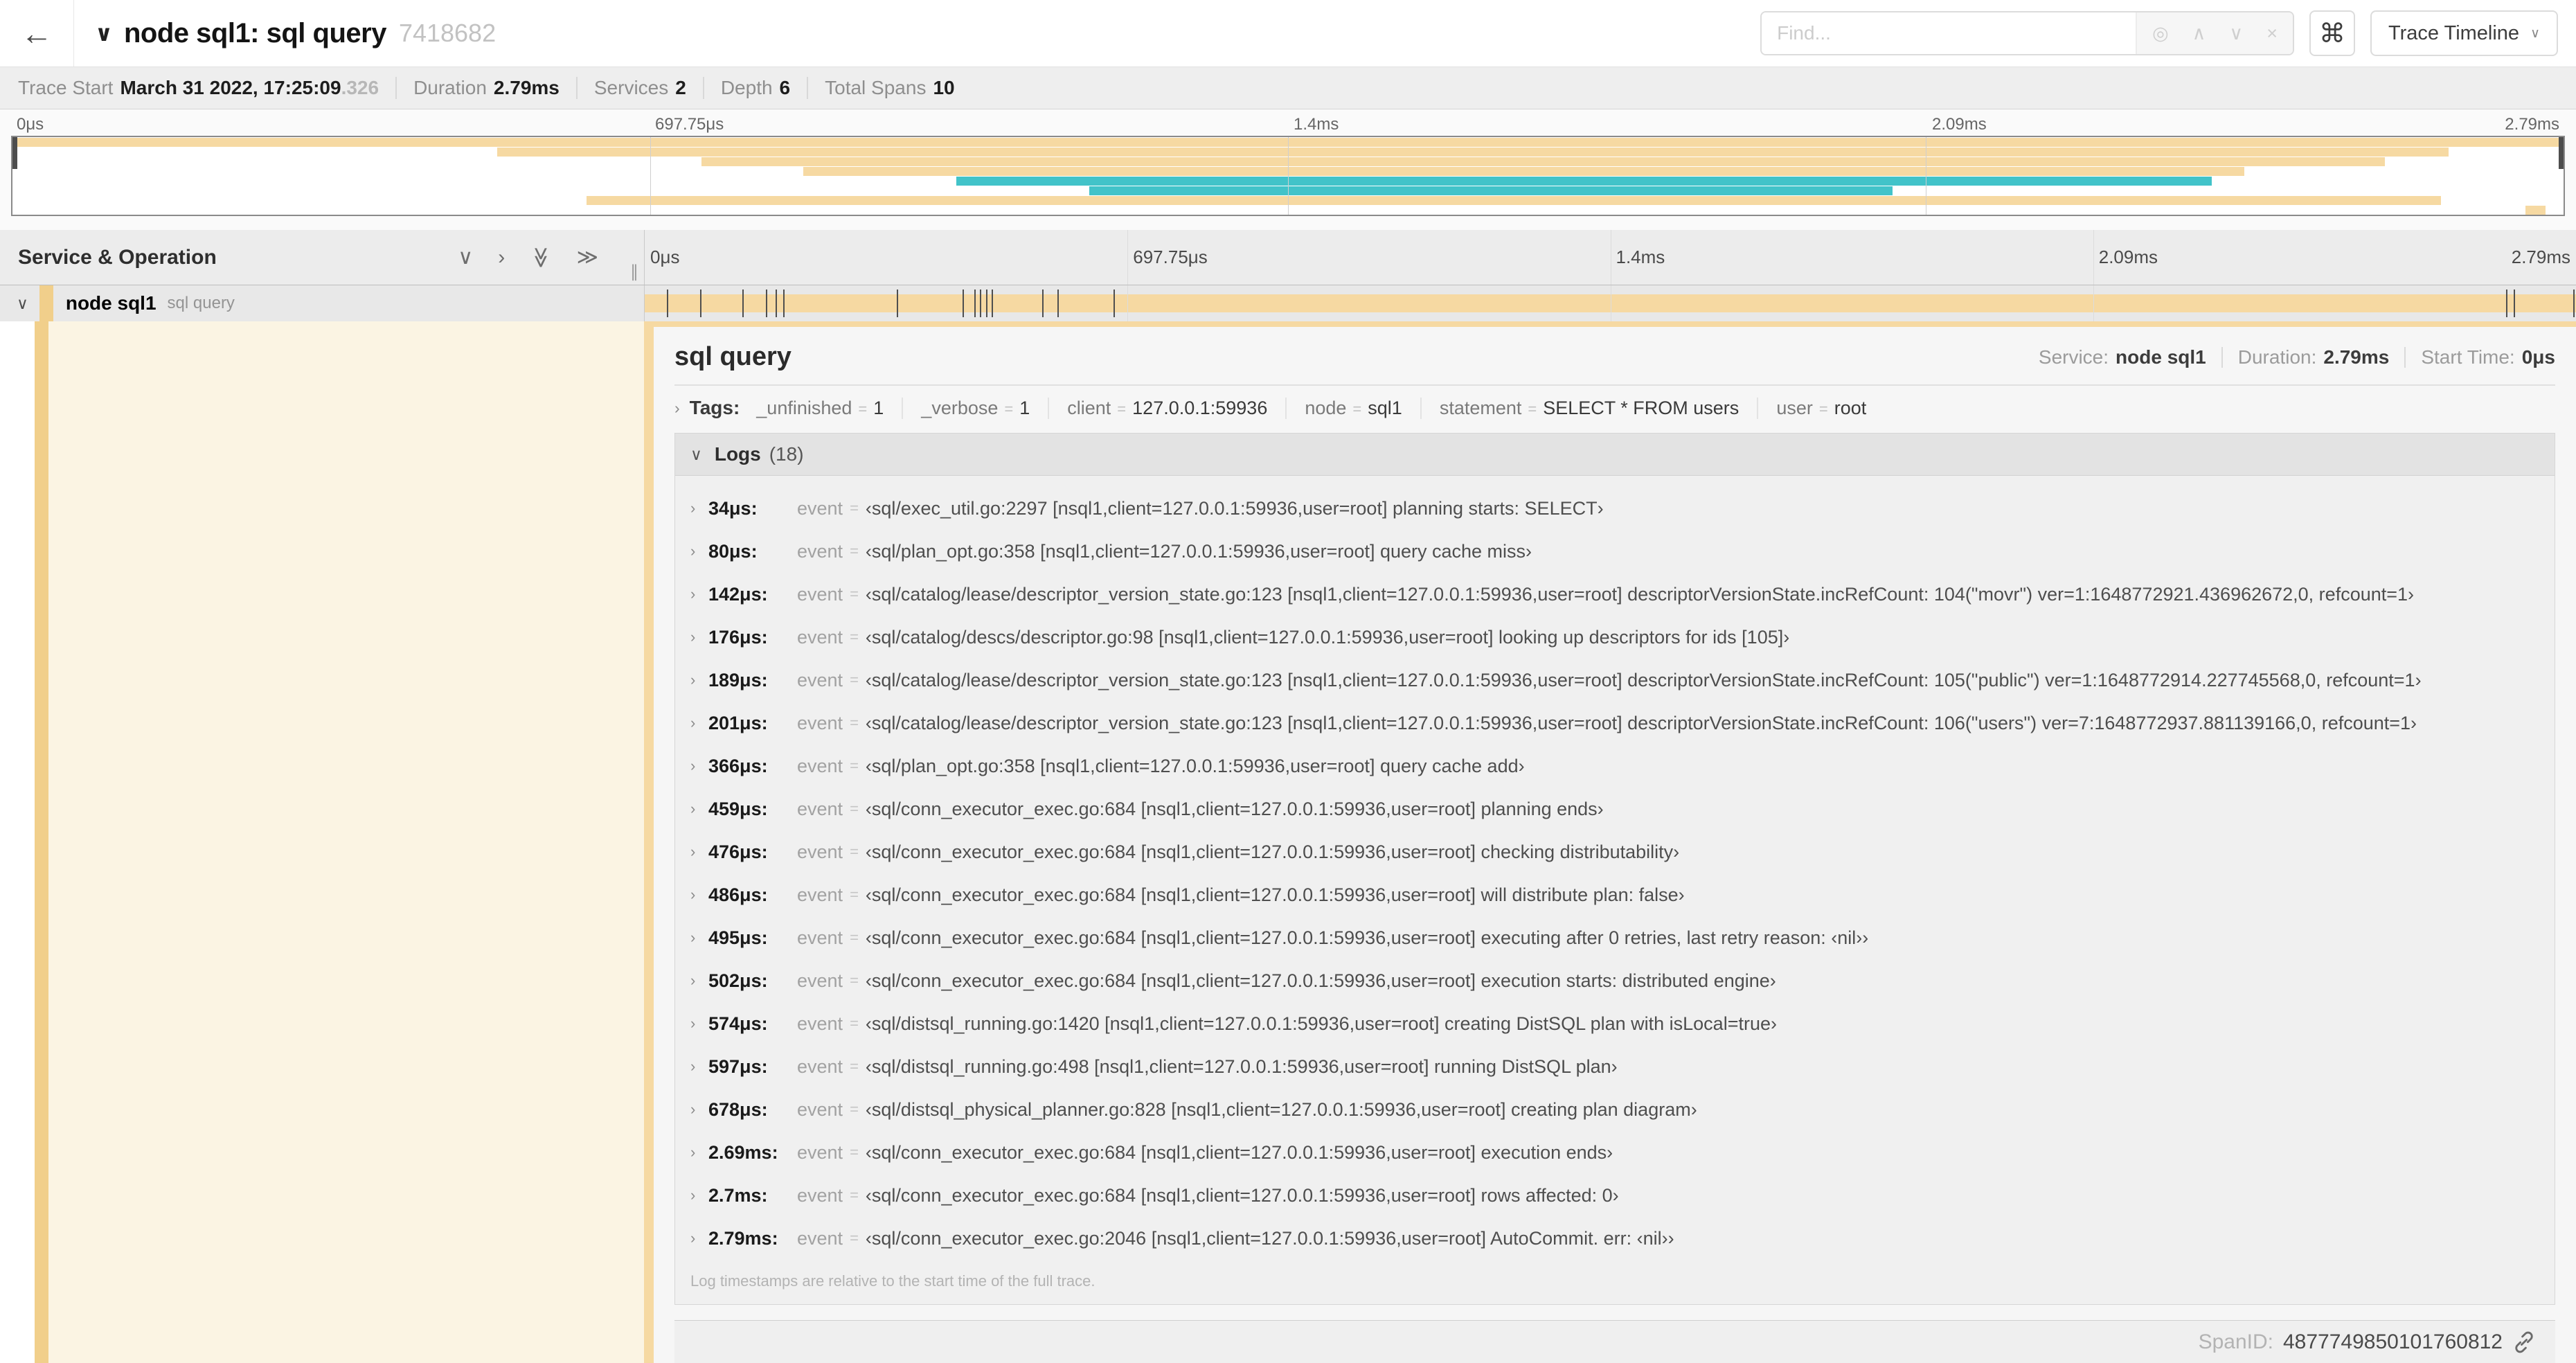 The image size is (2576, 1363). What do you see at coordinates (541, 258) in the screenshot?
I see `collapse-all-icon: ≫` at bounding box center [541, 258].